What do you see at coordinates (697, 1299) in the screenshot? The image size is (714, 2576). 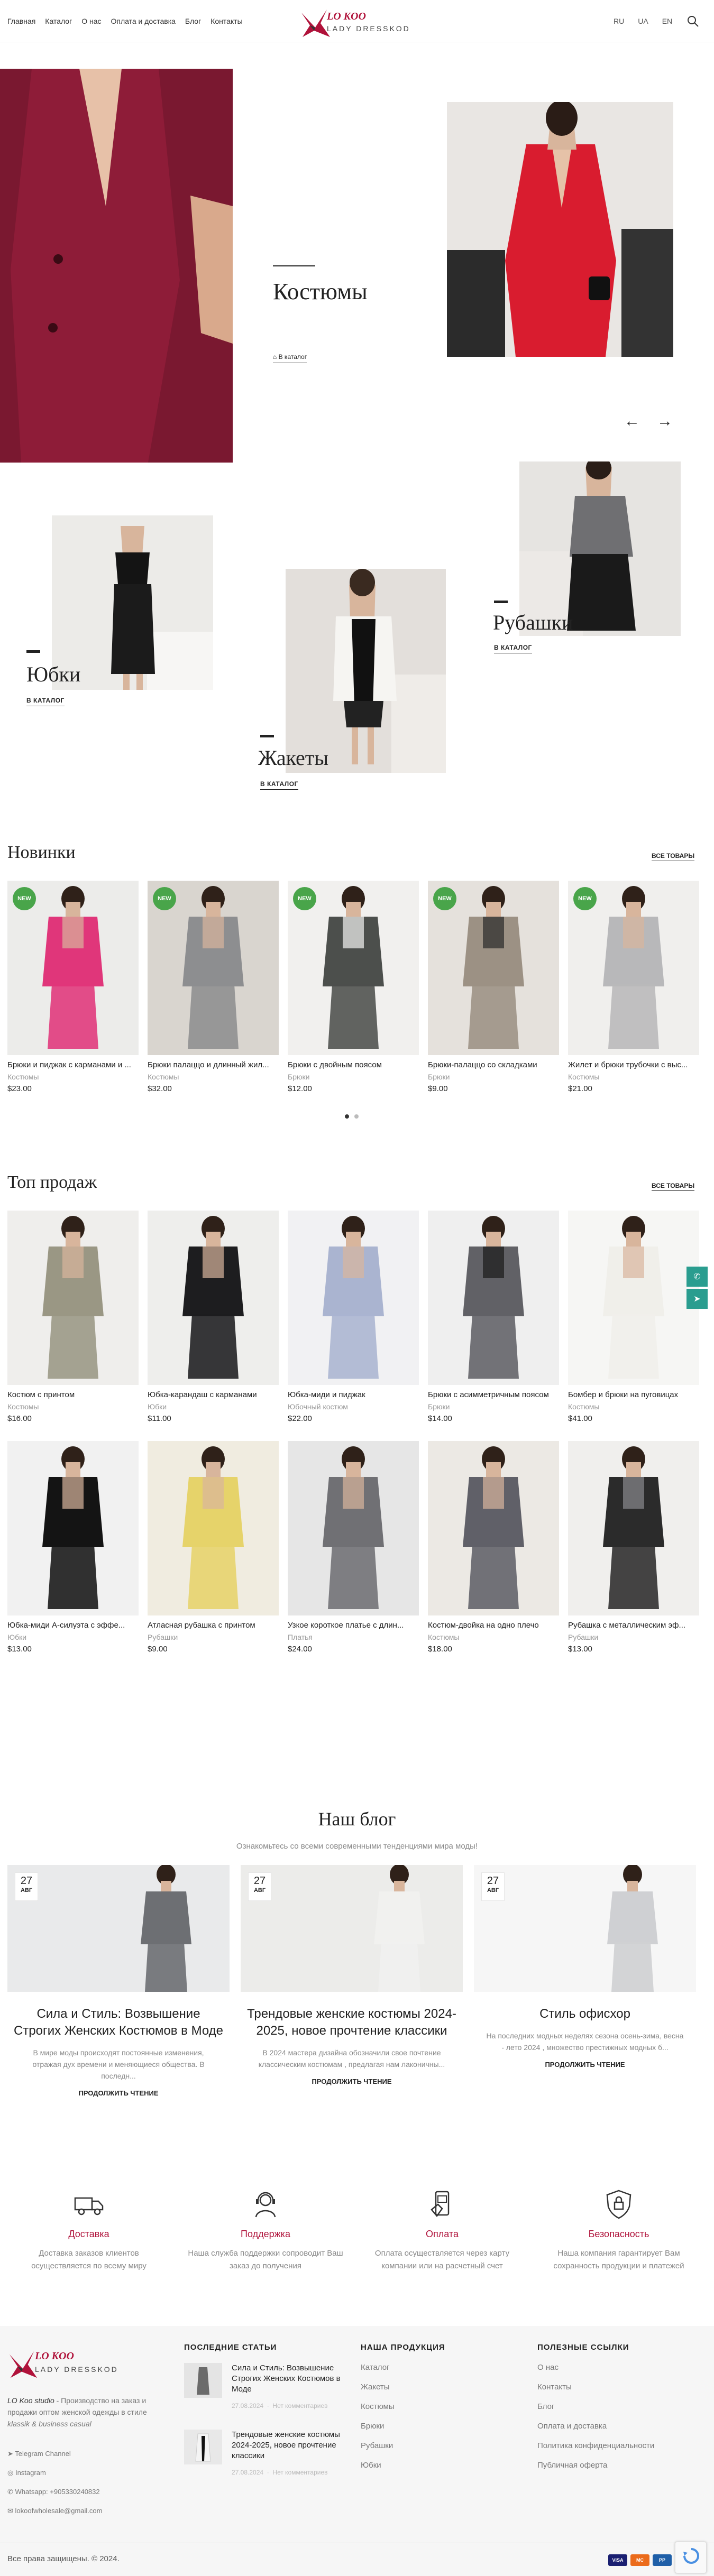 I see `telegram-icon: ➤` at bounding box center [697, 1299].